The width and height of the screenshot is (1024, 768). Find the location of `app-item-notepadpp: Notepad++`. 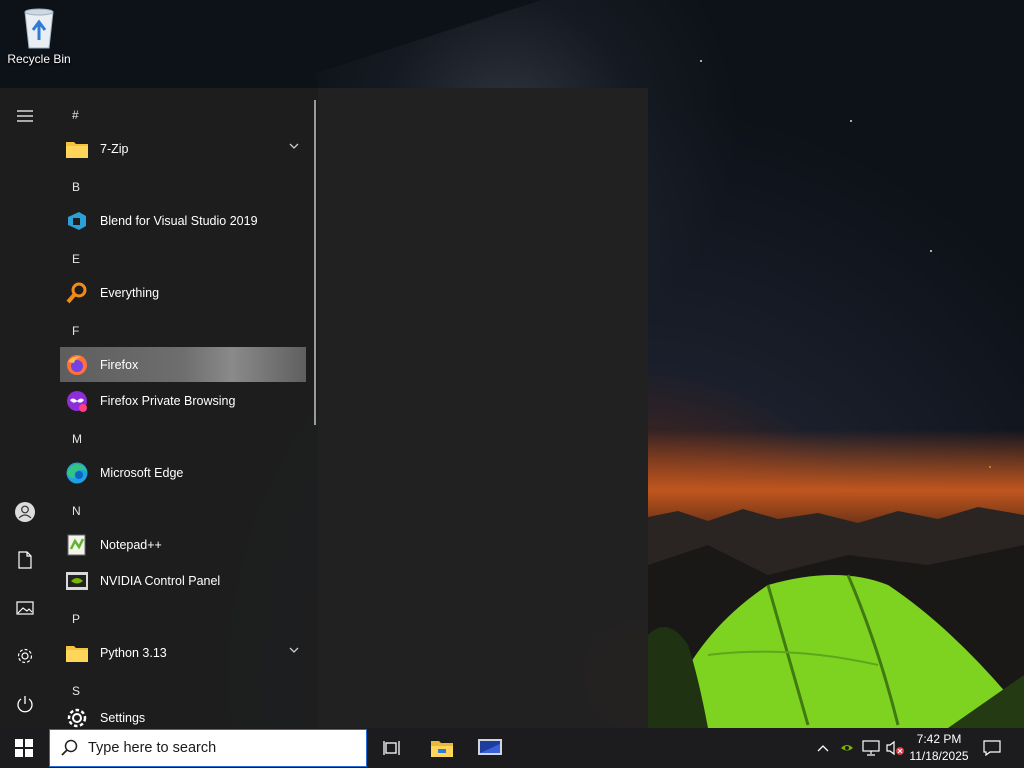

app-item-notepadpp: Notepad++ is located at coordinates (183, 544).